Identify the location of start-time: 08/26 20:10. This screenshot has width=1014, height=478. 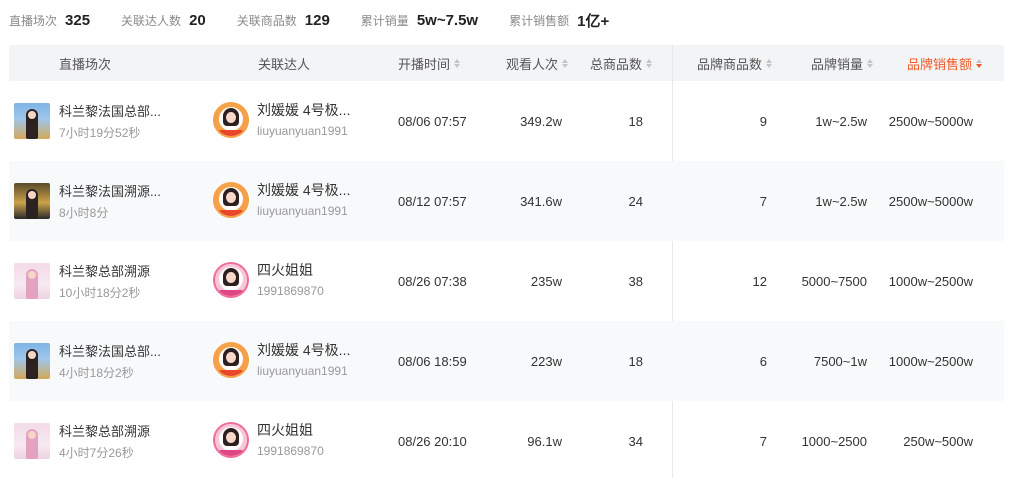
(432, 441).